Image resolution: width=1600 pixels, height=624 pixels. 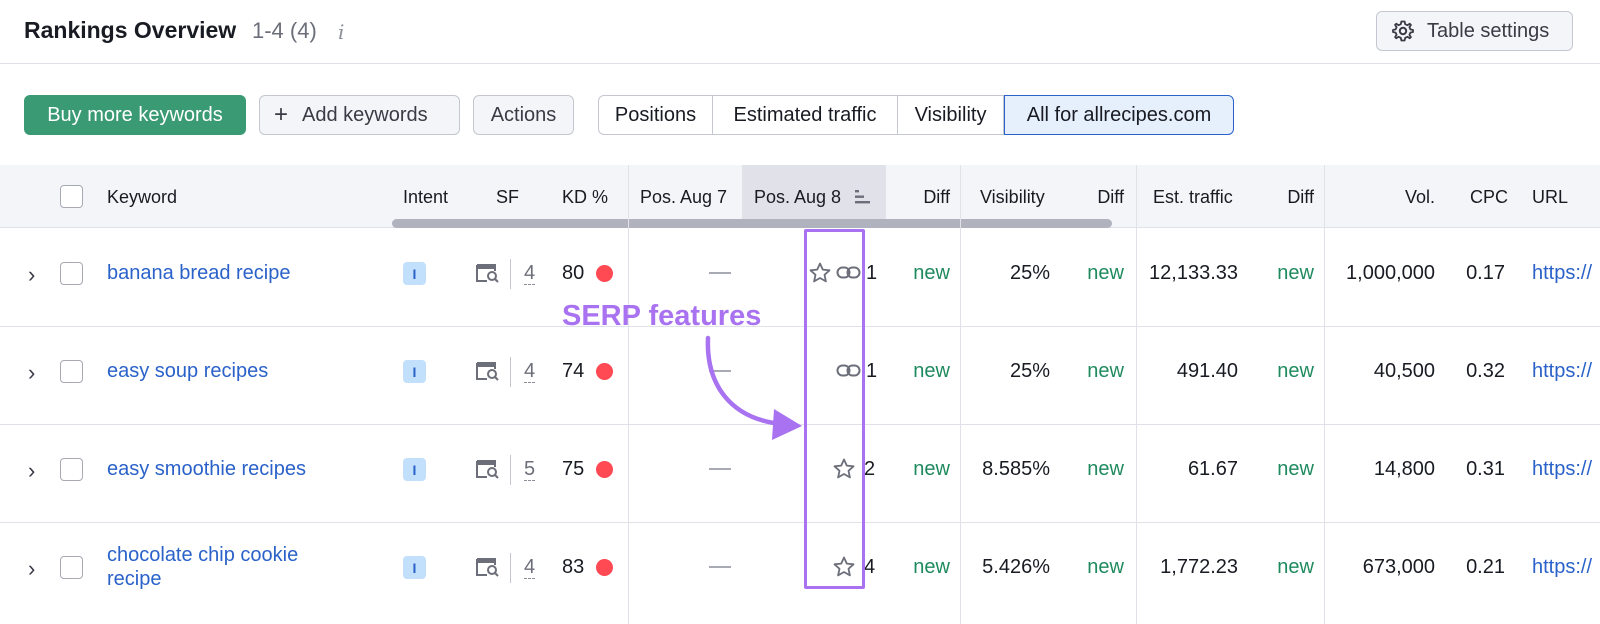 What do you see at coordinates (71, 196) in the screenshot?
I see `select-all-checkbox` at bounding box center [71, 196].